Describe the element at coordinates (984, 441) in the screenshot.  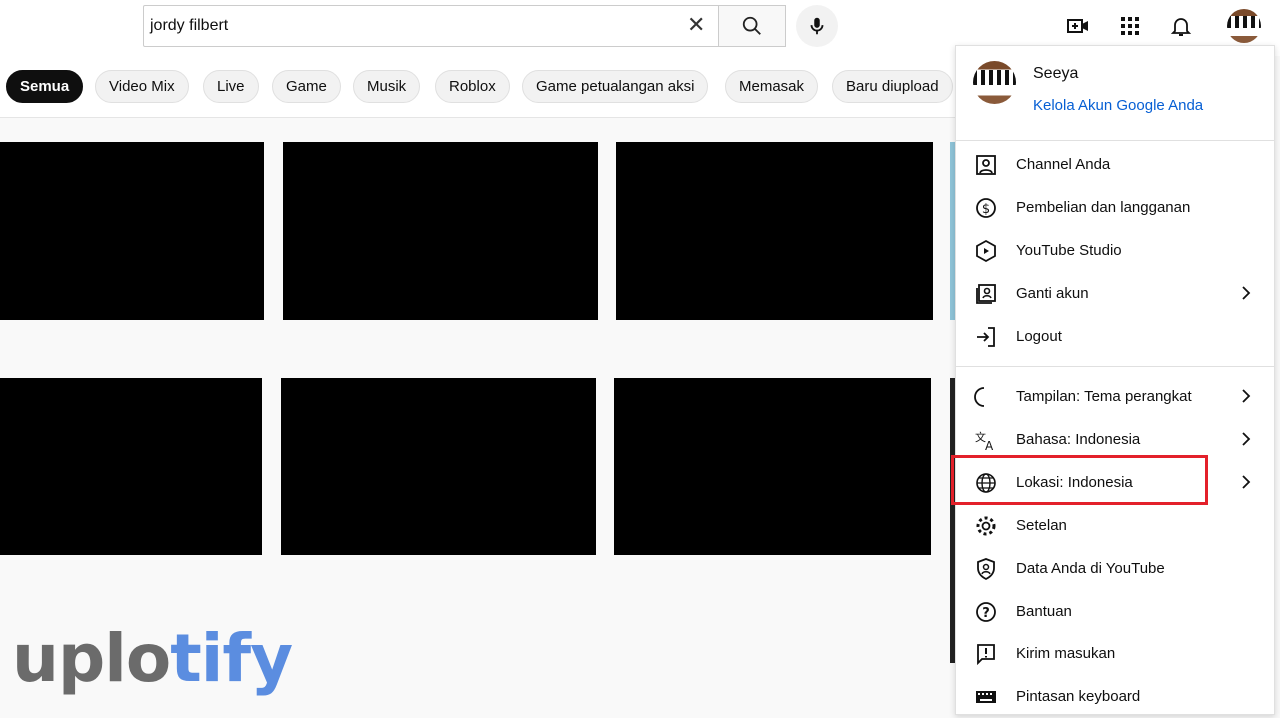
I see `translate-icon: 文A` at that location.